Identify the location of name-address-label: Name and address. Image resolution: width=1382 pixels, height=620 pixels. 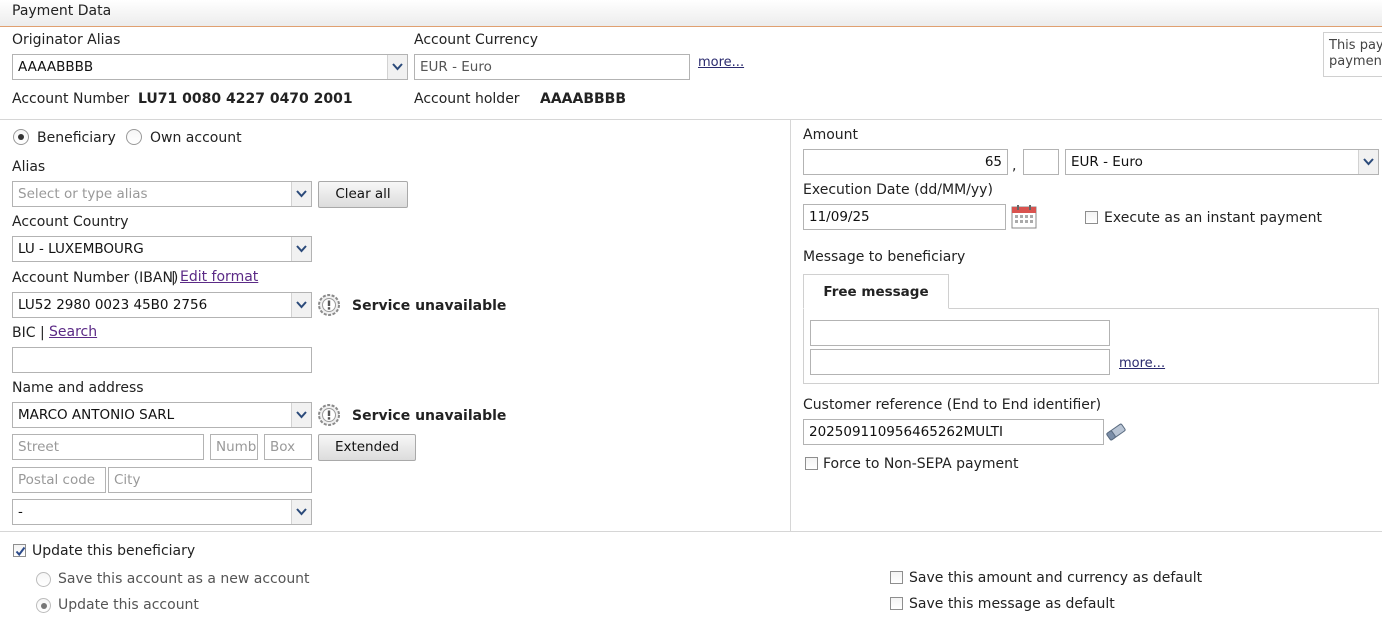
(78, 388).